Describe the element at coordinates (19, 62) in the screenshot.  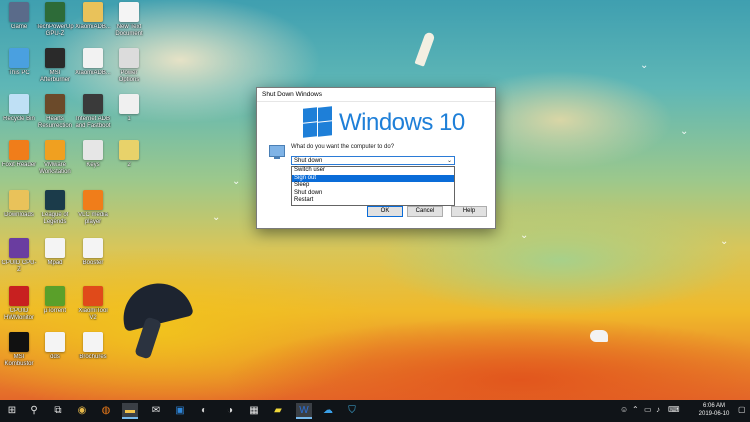
I see `desktop-shortcut: This PC` at that location.